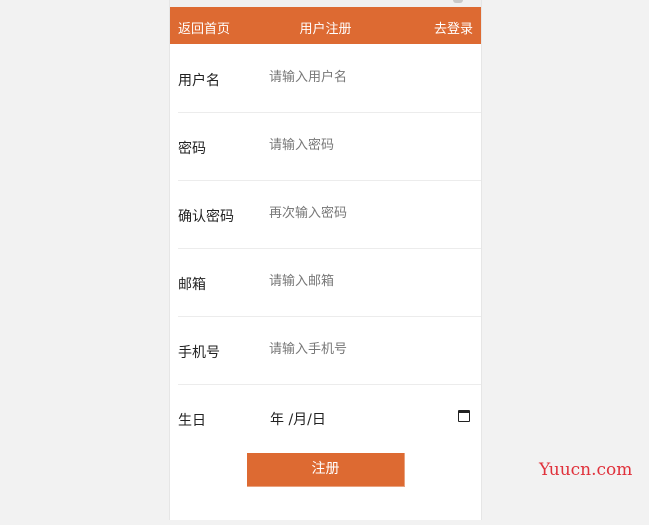 The width and height of the screenshot is (649, 525). Describe the element at coordinates (199, 353) in the screenshot. I see `phone-label: 手机号` at that location.